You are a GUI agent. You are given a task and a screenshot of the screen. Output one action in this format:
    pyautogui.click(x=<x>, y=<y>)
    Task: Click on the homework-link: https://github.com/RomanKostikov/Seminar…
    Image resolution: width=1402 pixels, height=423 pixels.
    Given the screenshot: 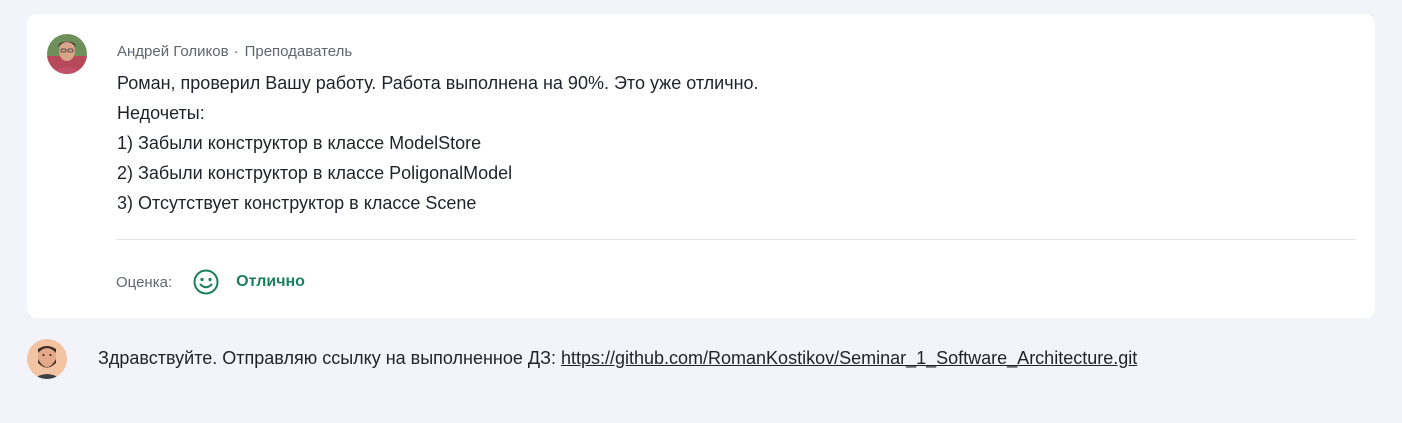 What is the action you would take?
    pyautogui.click(x=849, y=358)
    